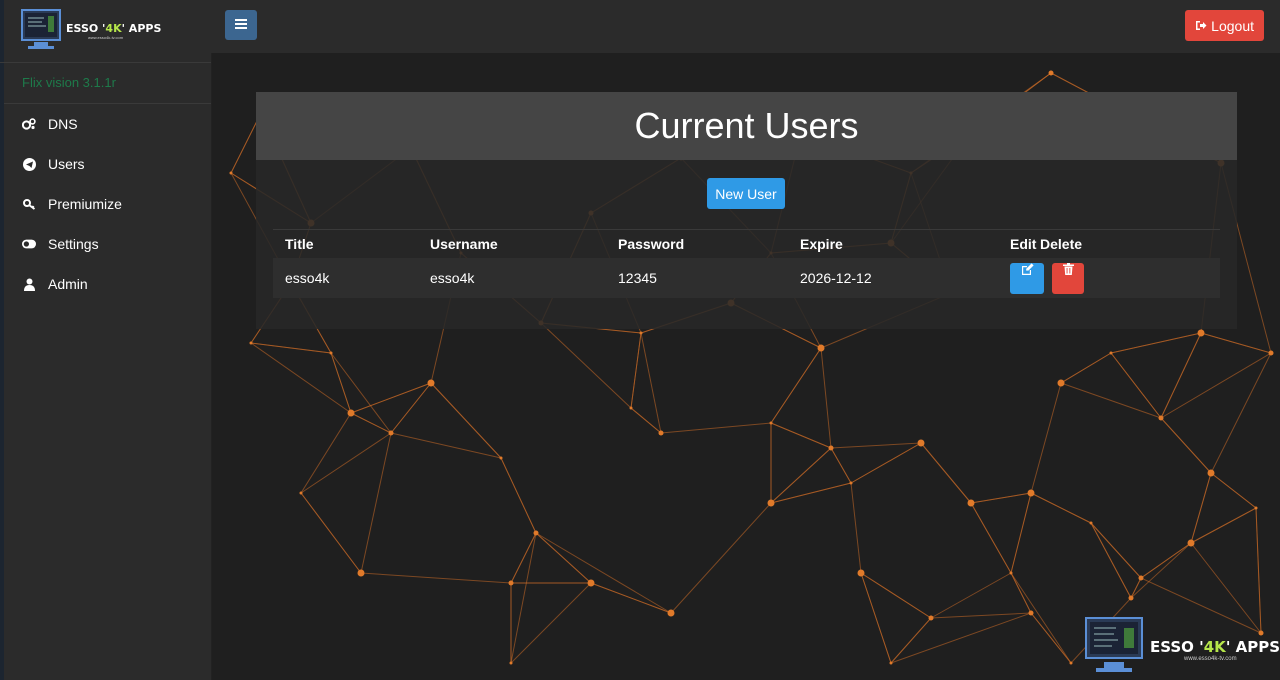 This screenshot has width=1280, height=680. What do you see at coordinates (746, 278) in the screenshot?
I see `table-row: esso4k esso4k 12345 2026-12-12` at bounding box center [746, 278].